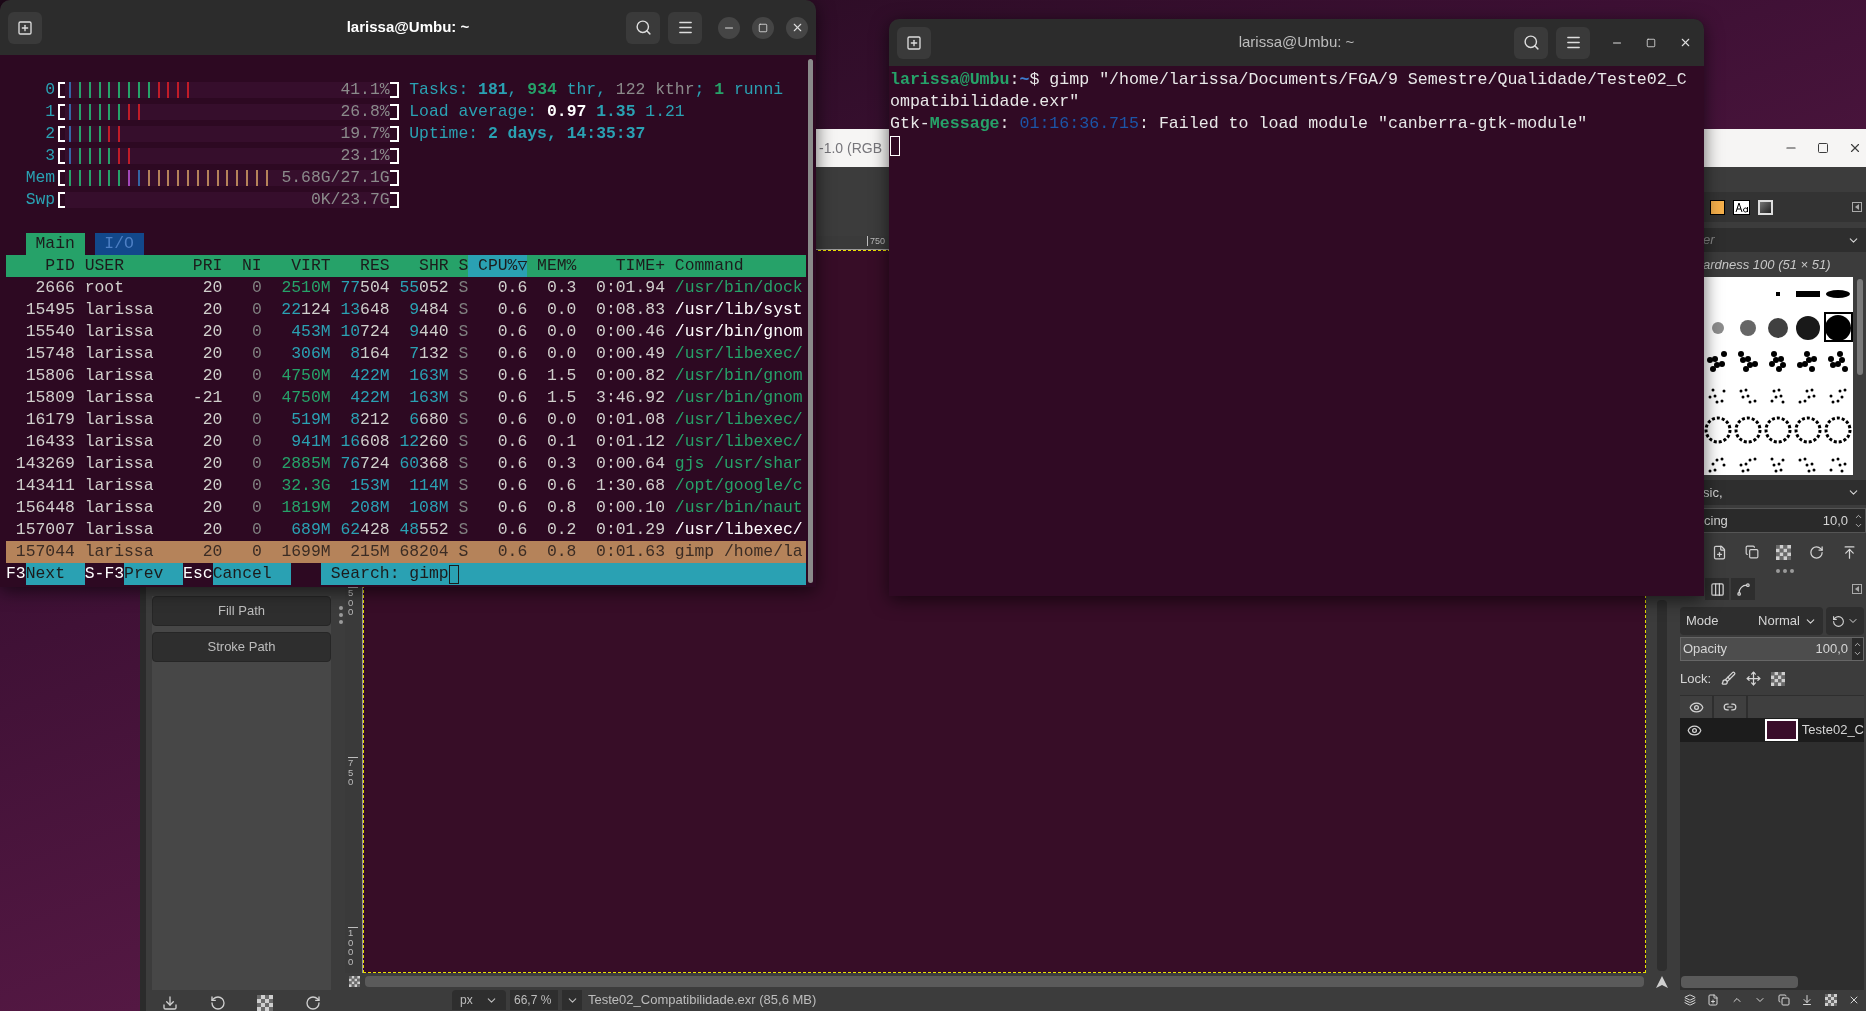 This screenshot has width=1866, height=1011. I want to click on key-action: Cancel, so click(252, 574).